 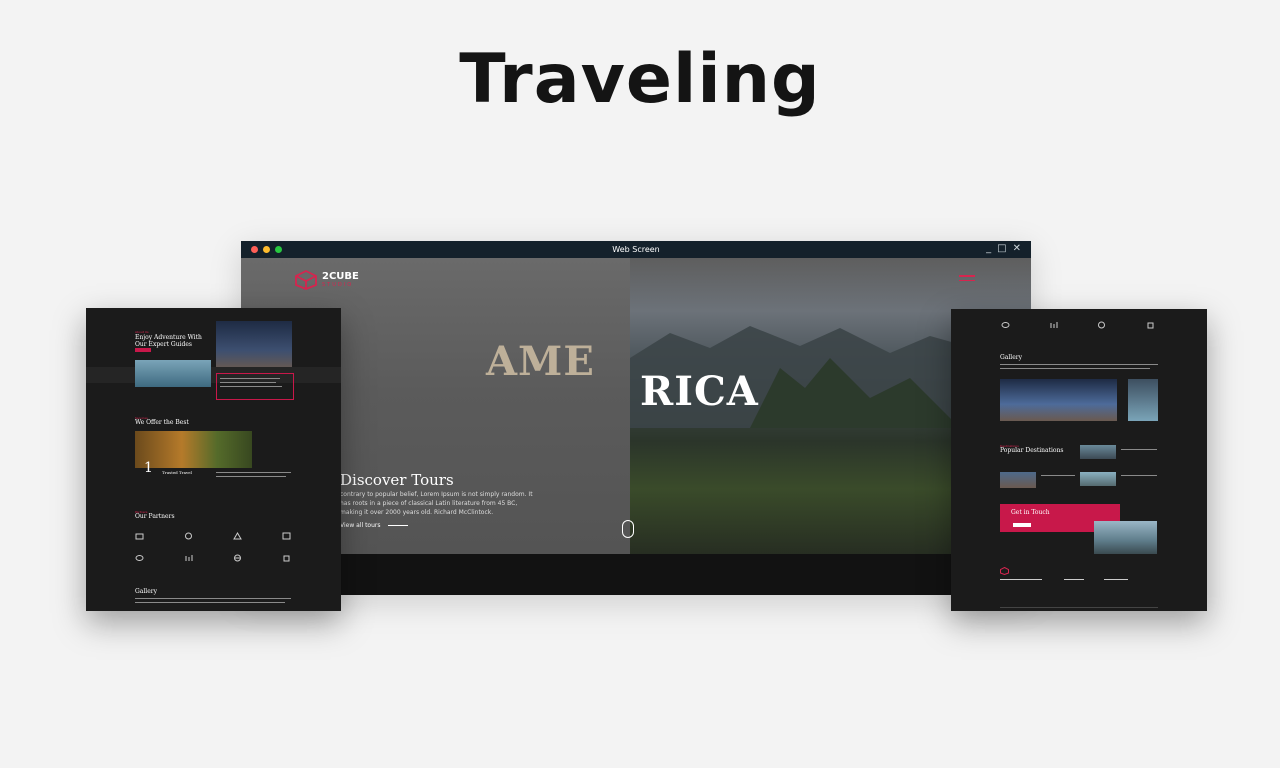 What do you see at coordinates (173, 373) in the screenshot?
I see `adventure-image-lake` at bounding box center [173, 373].